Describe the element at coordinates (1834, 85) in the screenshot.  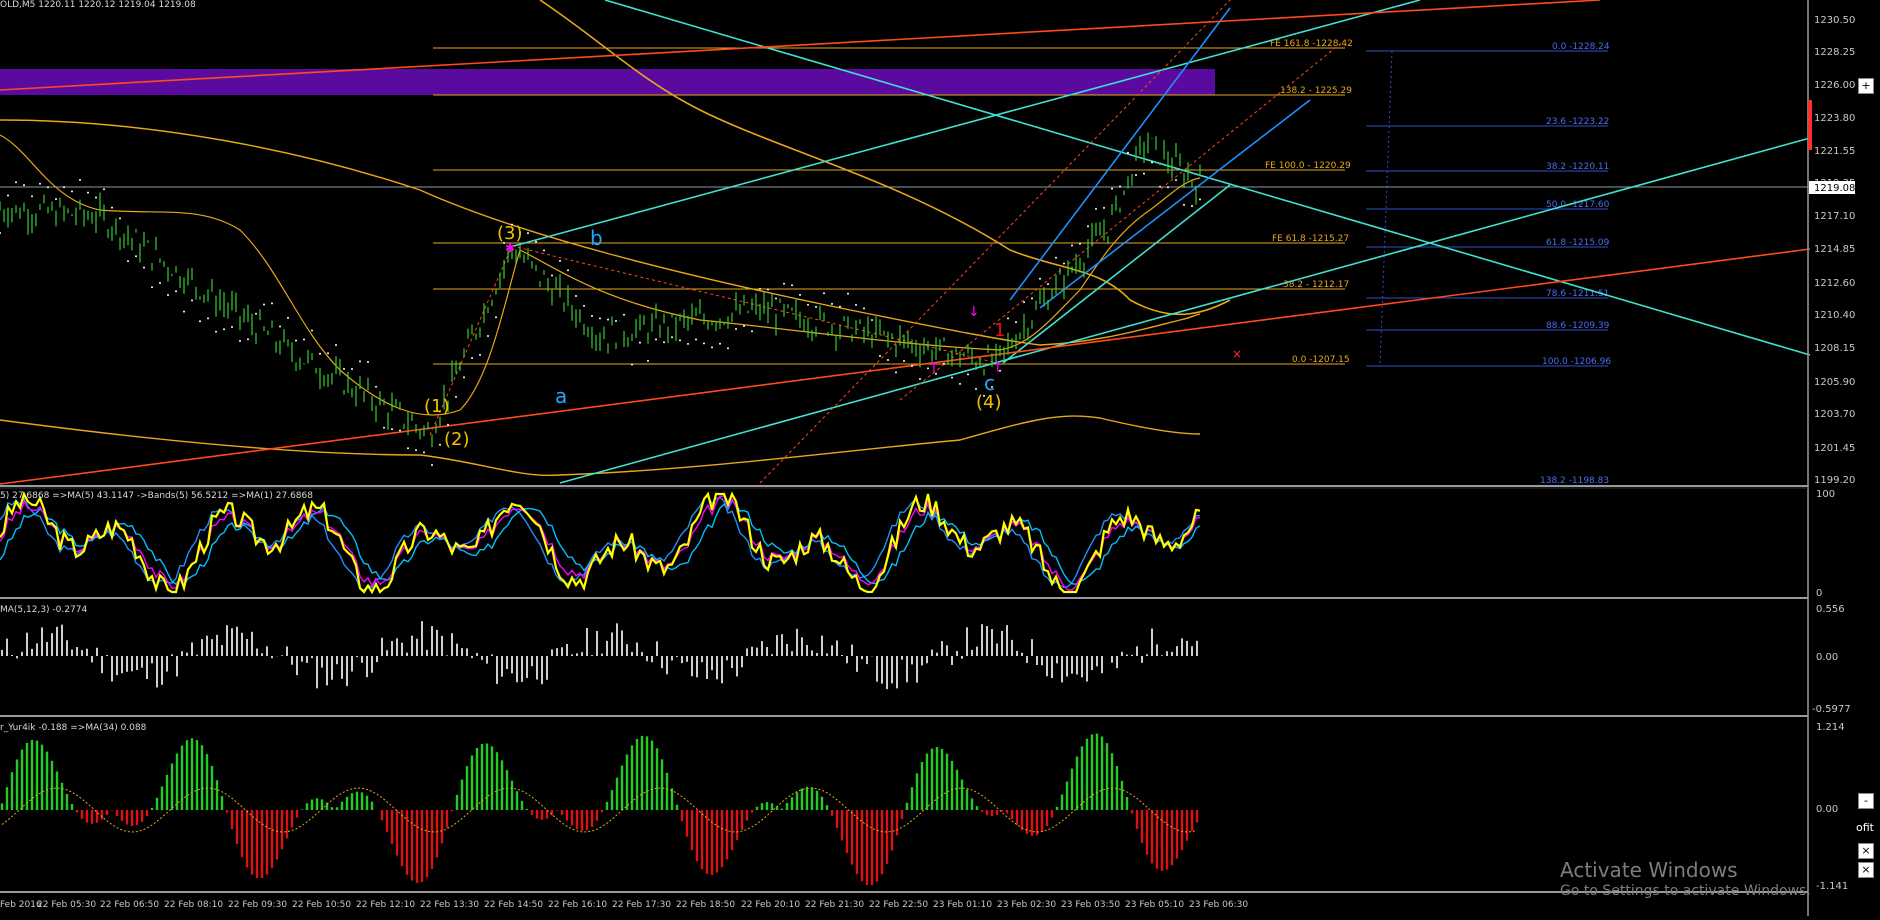
I see `price-tick: 1226.00` at that location.